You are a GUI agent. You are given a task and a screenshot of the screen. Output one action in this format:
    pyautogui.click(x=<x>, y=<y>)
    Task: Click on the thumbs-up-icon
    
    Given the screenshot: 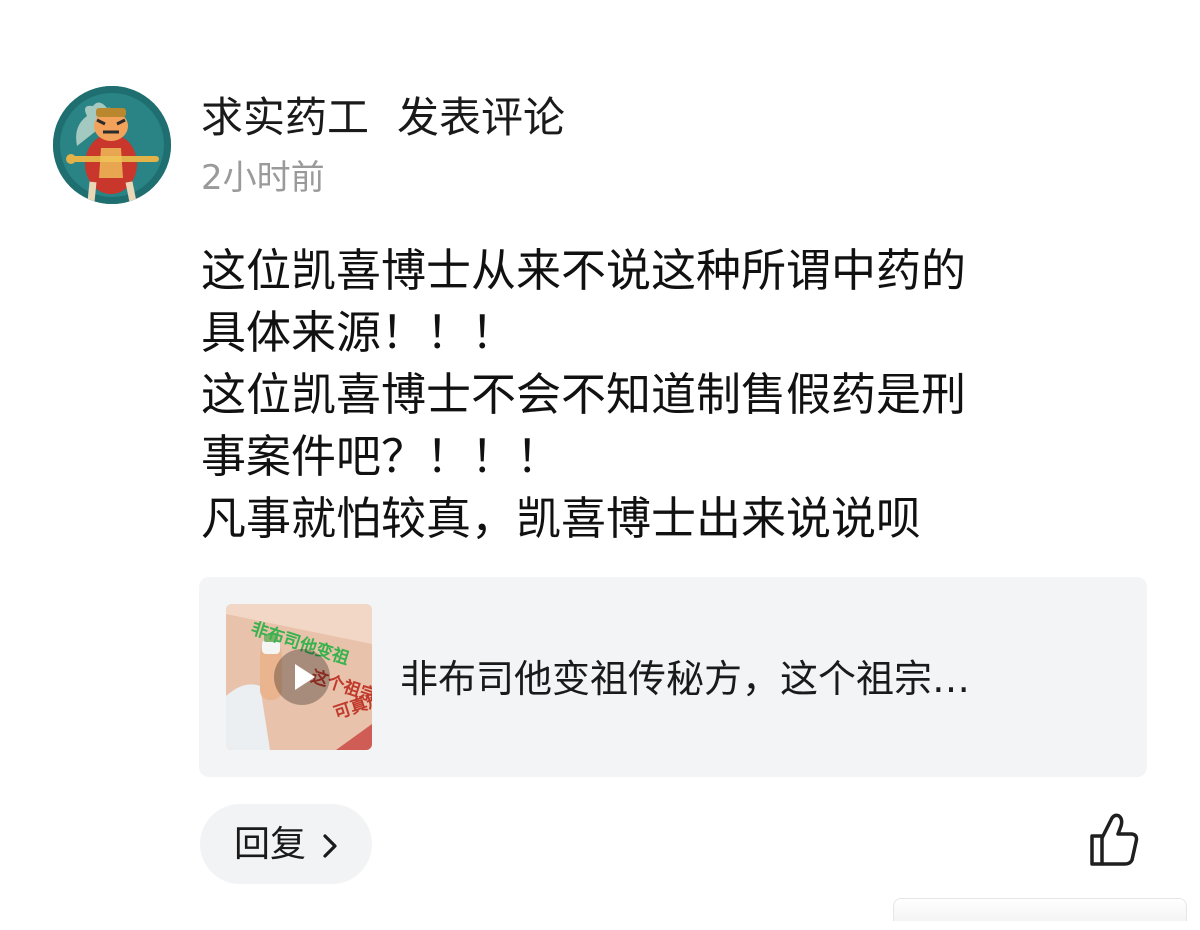 What is the action you would take?
    pyautogui.click(x=1114, y=839)
    